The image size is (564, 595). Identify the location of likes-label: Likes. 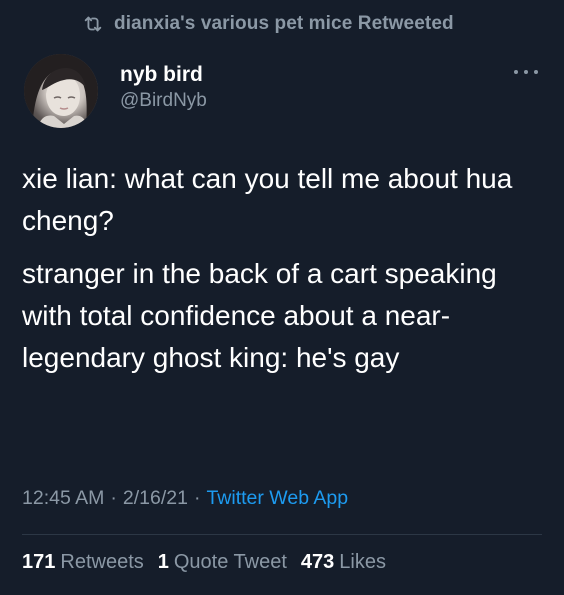
(362, 562).